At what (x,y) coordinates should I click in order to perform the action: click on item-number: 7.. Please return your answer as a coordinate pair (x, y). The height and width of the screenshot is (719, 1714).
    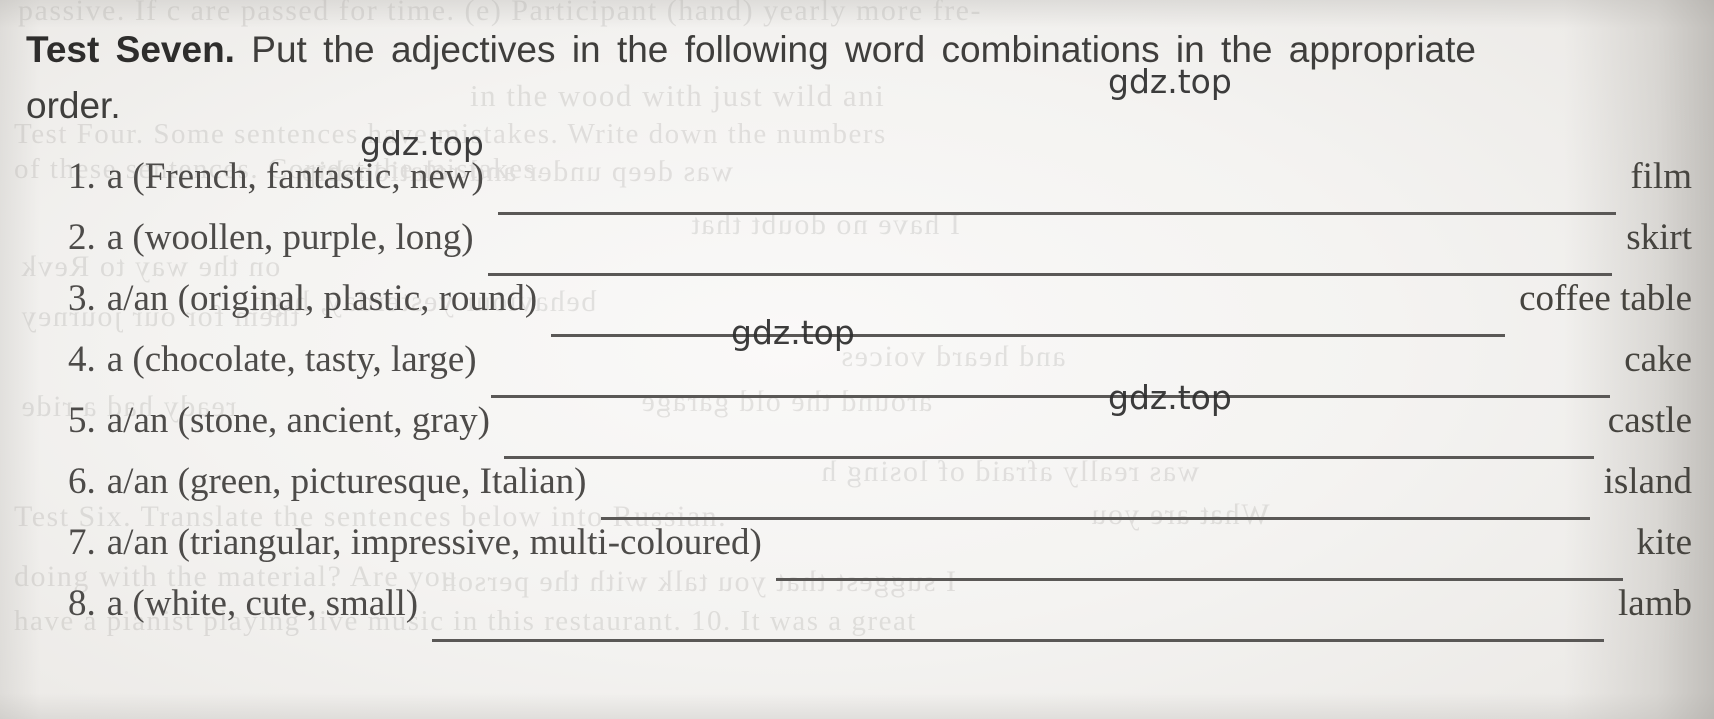
    Looking at the image, I should click on (82, 542).